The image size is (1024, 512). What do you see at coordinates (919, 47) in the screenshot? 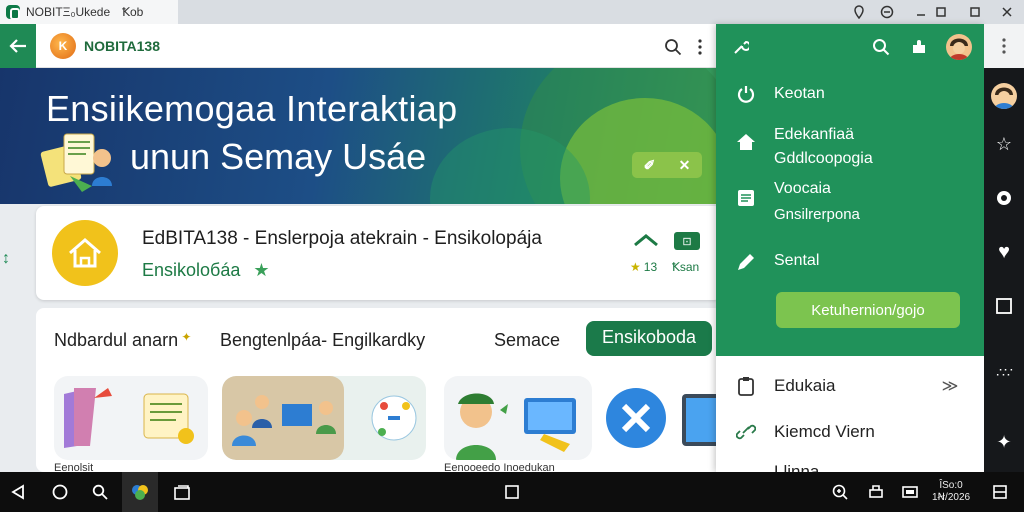
I see `puzzle-icon` at bounding box center [919, 47].